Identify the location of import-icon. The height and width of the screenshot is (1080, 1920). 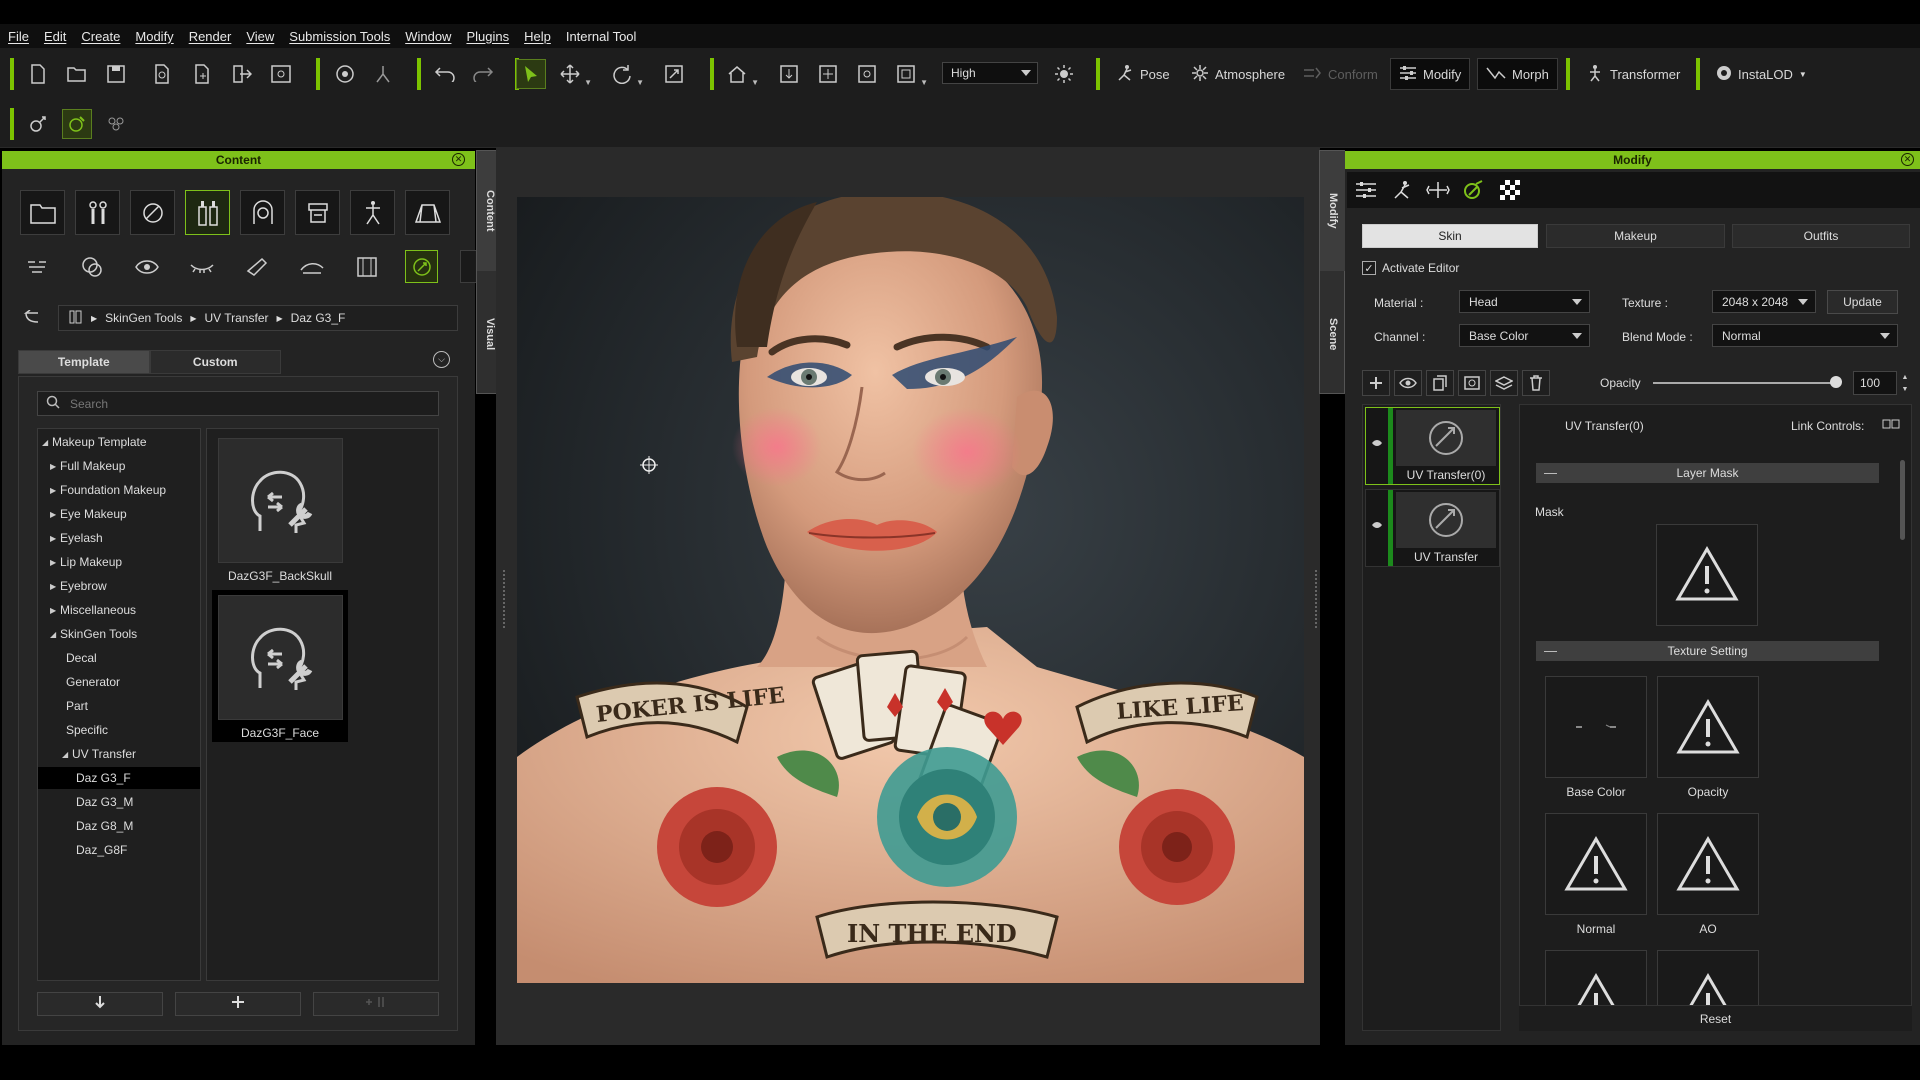
(162, 74).